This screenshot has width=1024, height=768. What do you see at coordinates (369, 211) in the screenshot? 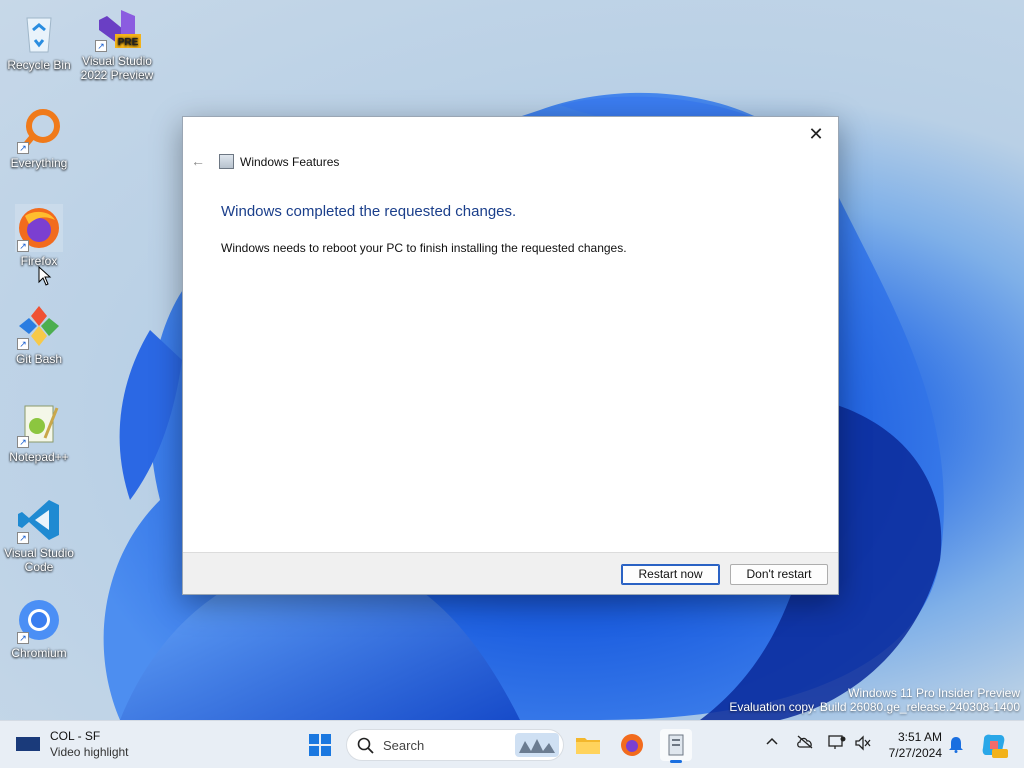
I see `dialog-heading: Windows completed the requested changes.` at bounding box center [369, 211].